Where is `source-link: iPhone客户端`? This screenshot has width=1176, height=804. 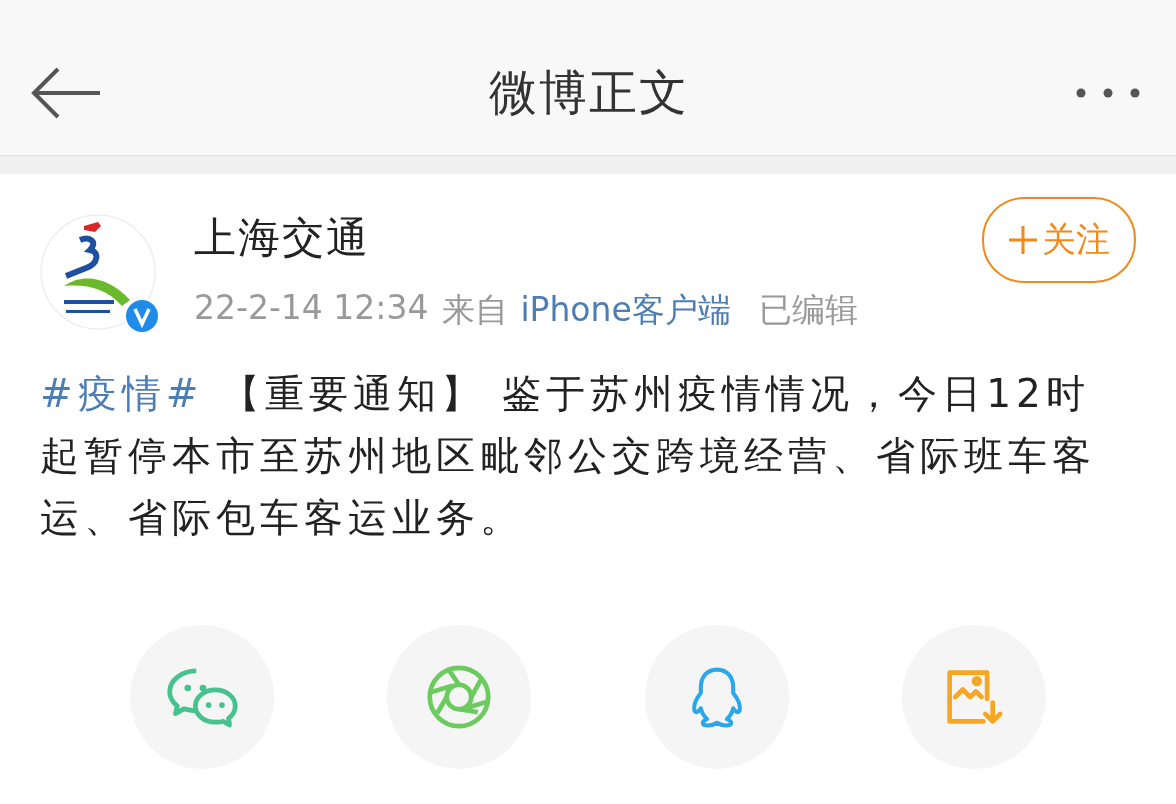 source-link: iPhone客户端 is located at coordinates (625, 310).